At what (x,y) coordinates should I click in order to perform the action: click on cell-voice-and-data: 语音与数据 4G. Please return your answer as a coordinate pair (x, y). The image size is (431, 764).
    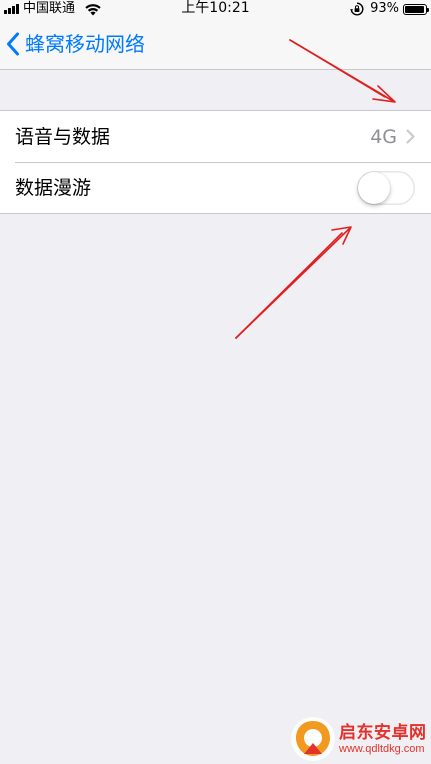
    Looking at the image, I should click on (215, 136).